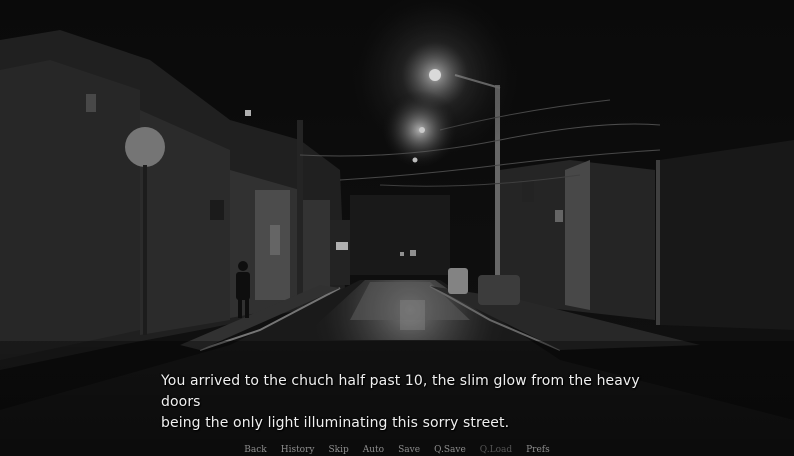  I want to click on auto-button: Auto, so click(373, 450).